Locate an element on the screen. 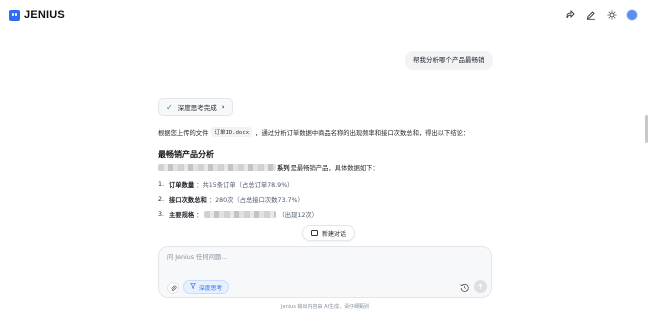 The image size is (650, 315). theme-icon is located at coordinates (611, 14).